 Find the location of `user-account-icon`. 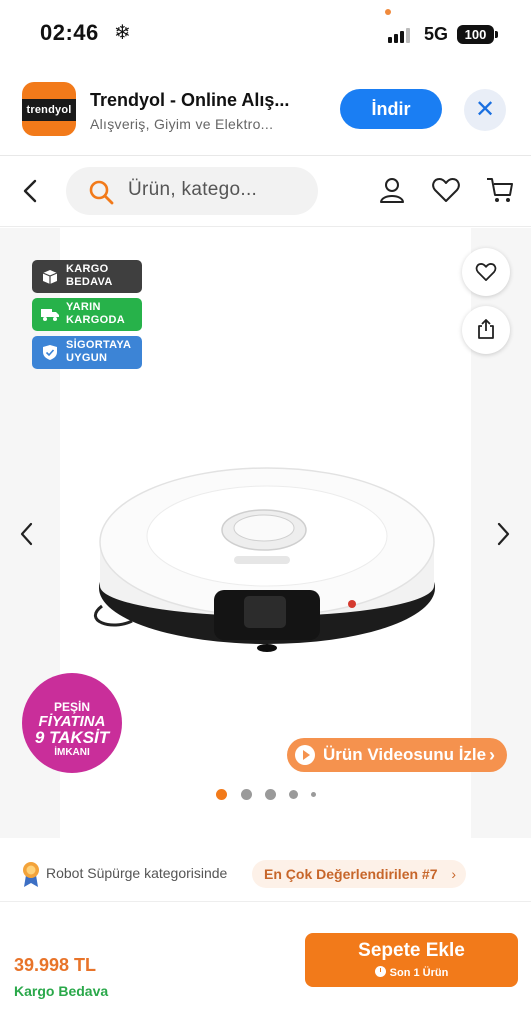

user-account-icon is located at coordinates (392, 190).